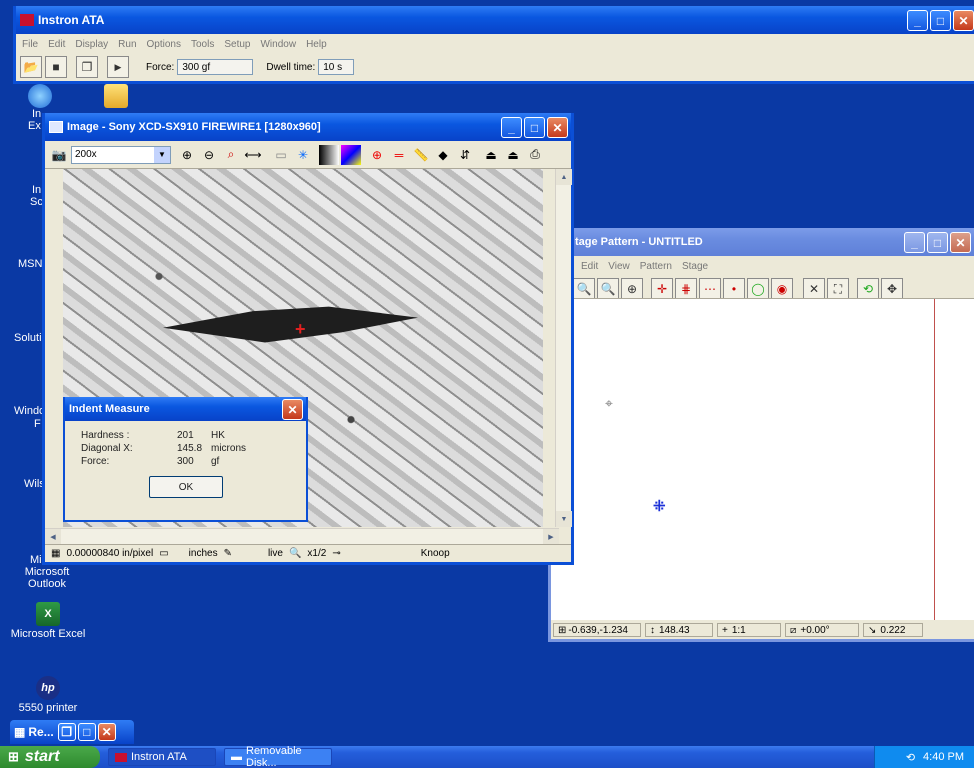 The width and height of the screenshot is (974, 768). I want to click on point-icon: ✛, so click(662, 289).